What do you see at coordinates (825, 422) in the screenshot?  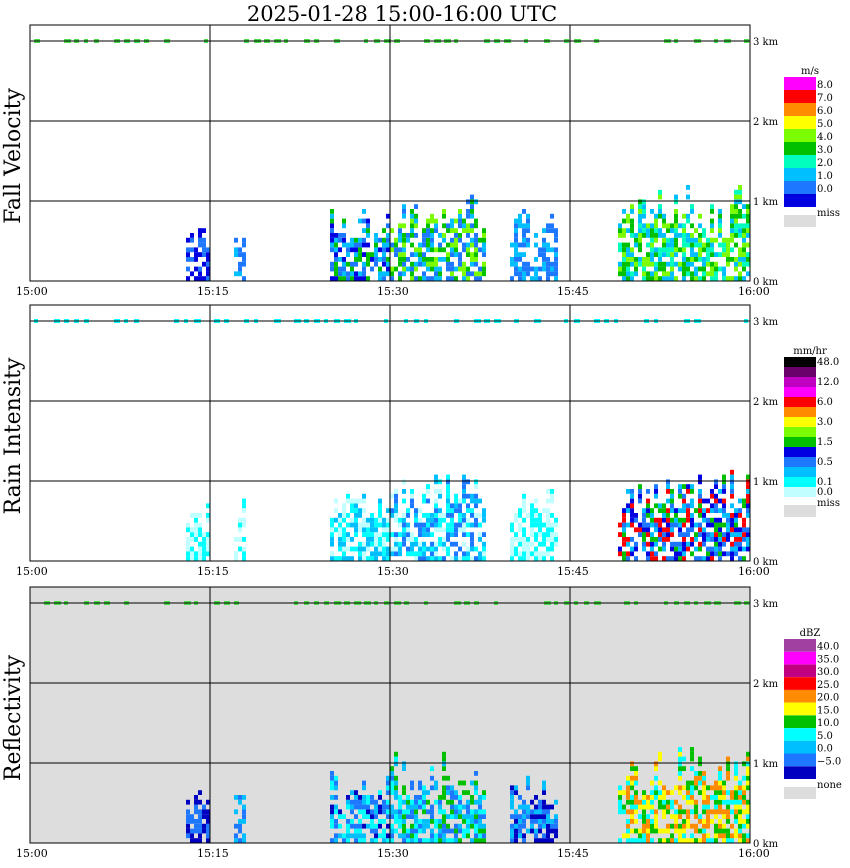 I see `legend-label: 3.0` at bounding box center [825, 422].